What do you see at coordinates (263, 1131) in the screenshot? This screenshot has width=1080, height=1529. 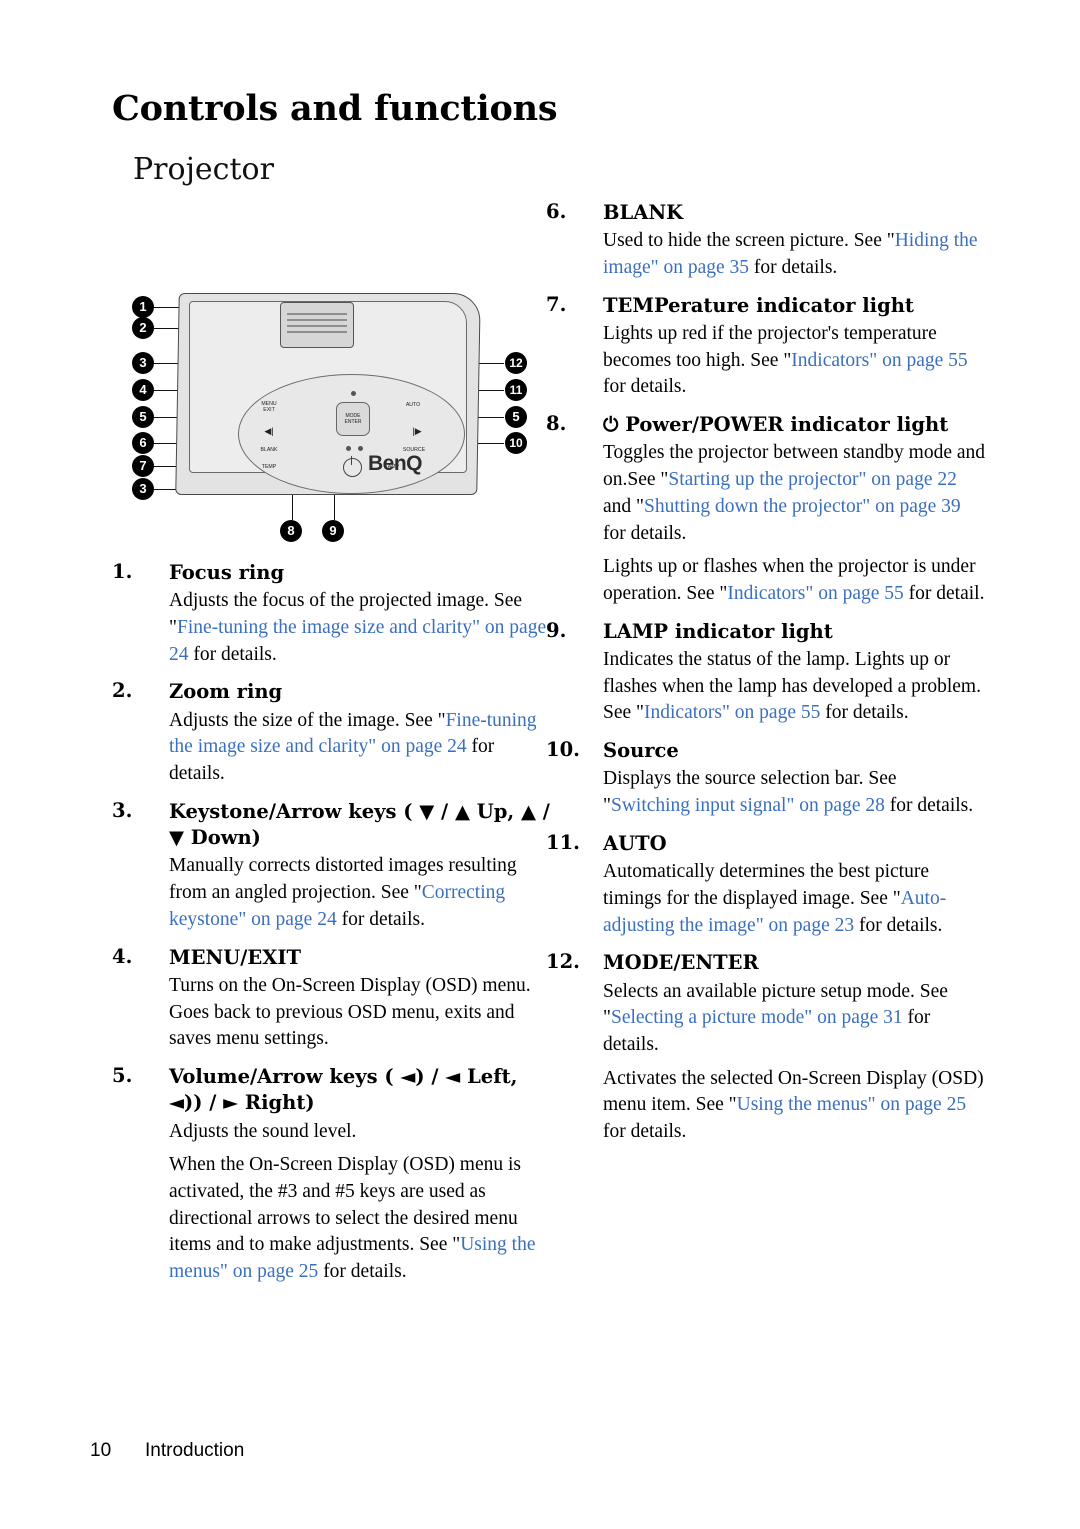 I see `text-run: Adjusts the sound level.` at bounding box center [263, 1131].